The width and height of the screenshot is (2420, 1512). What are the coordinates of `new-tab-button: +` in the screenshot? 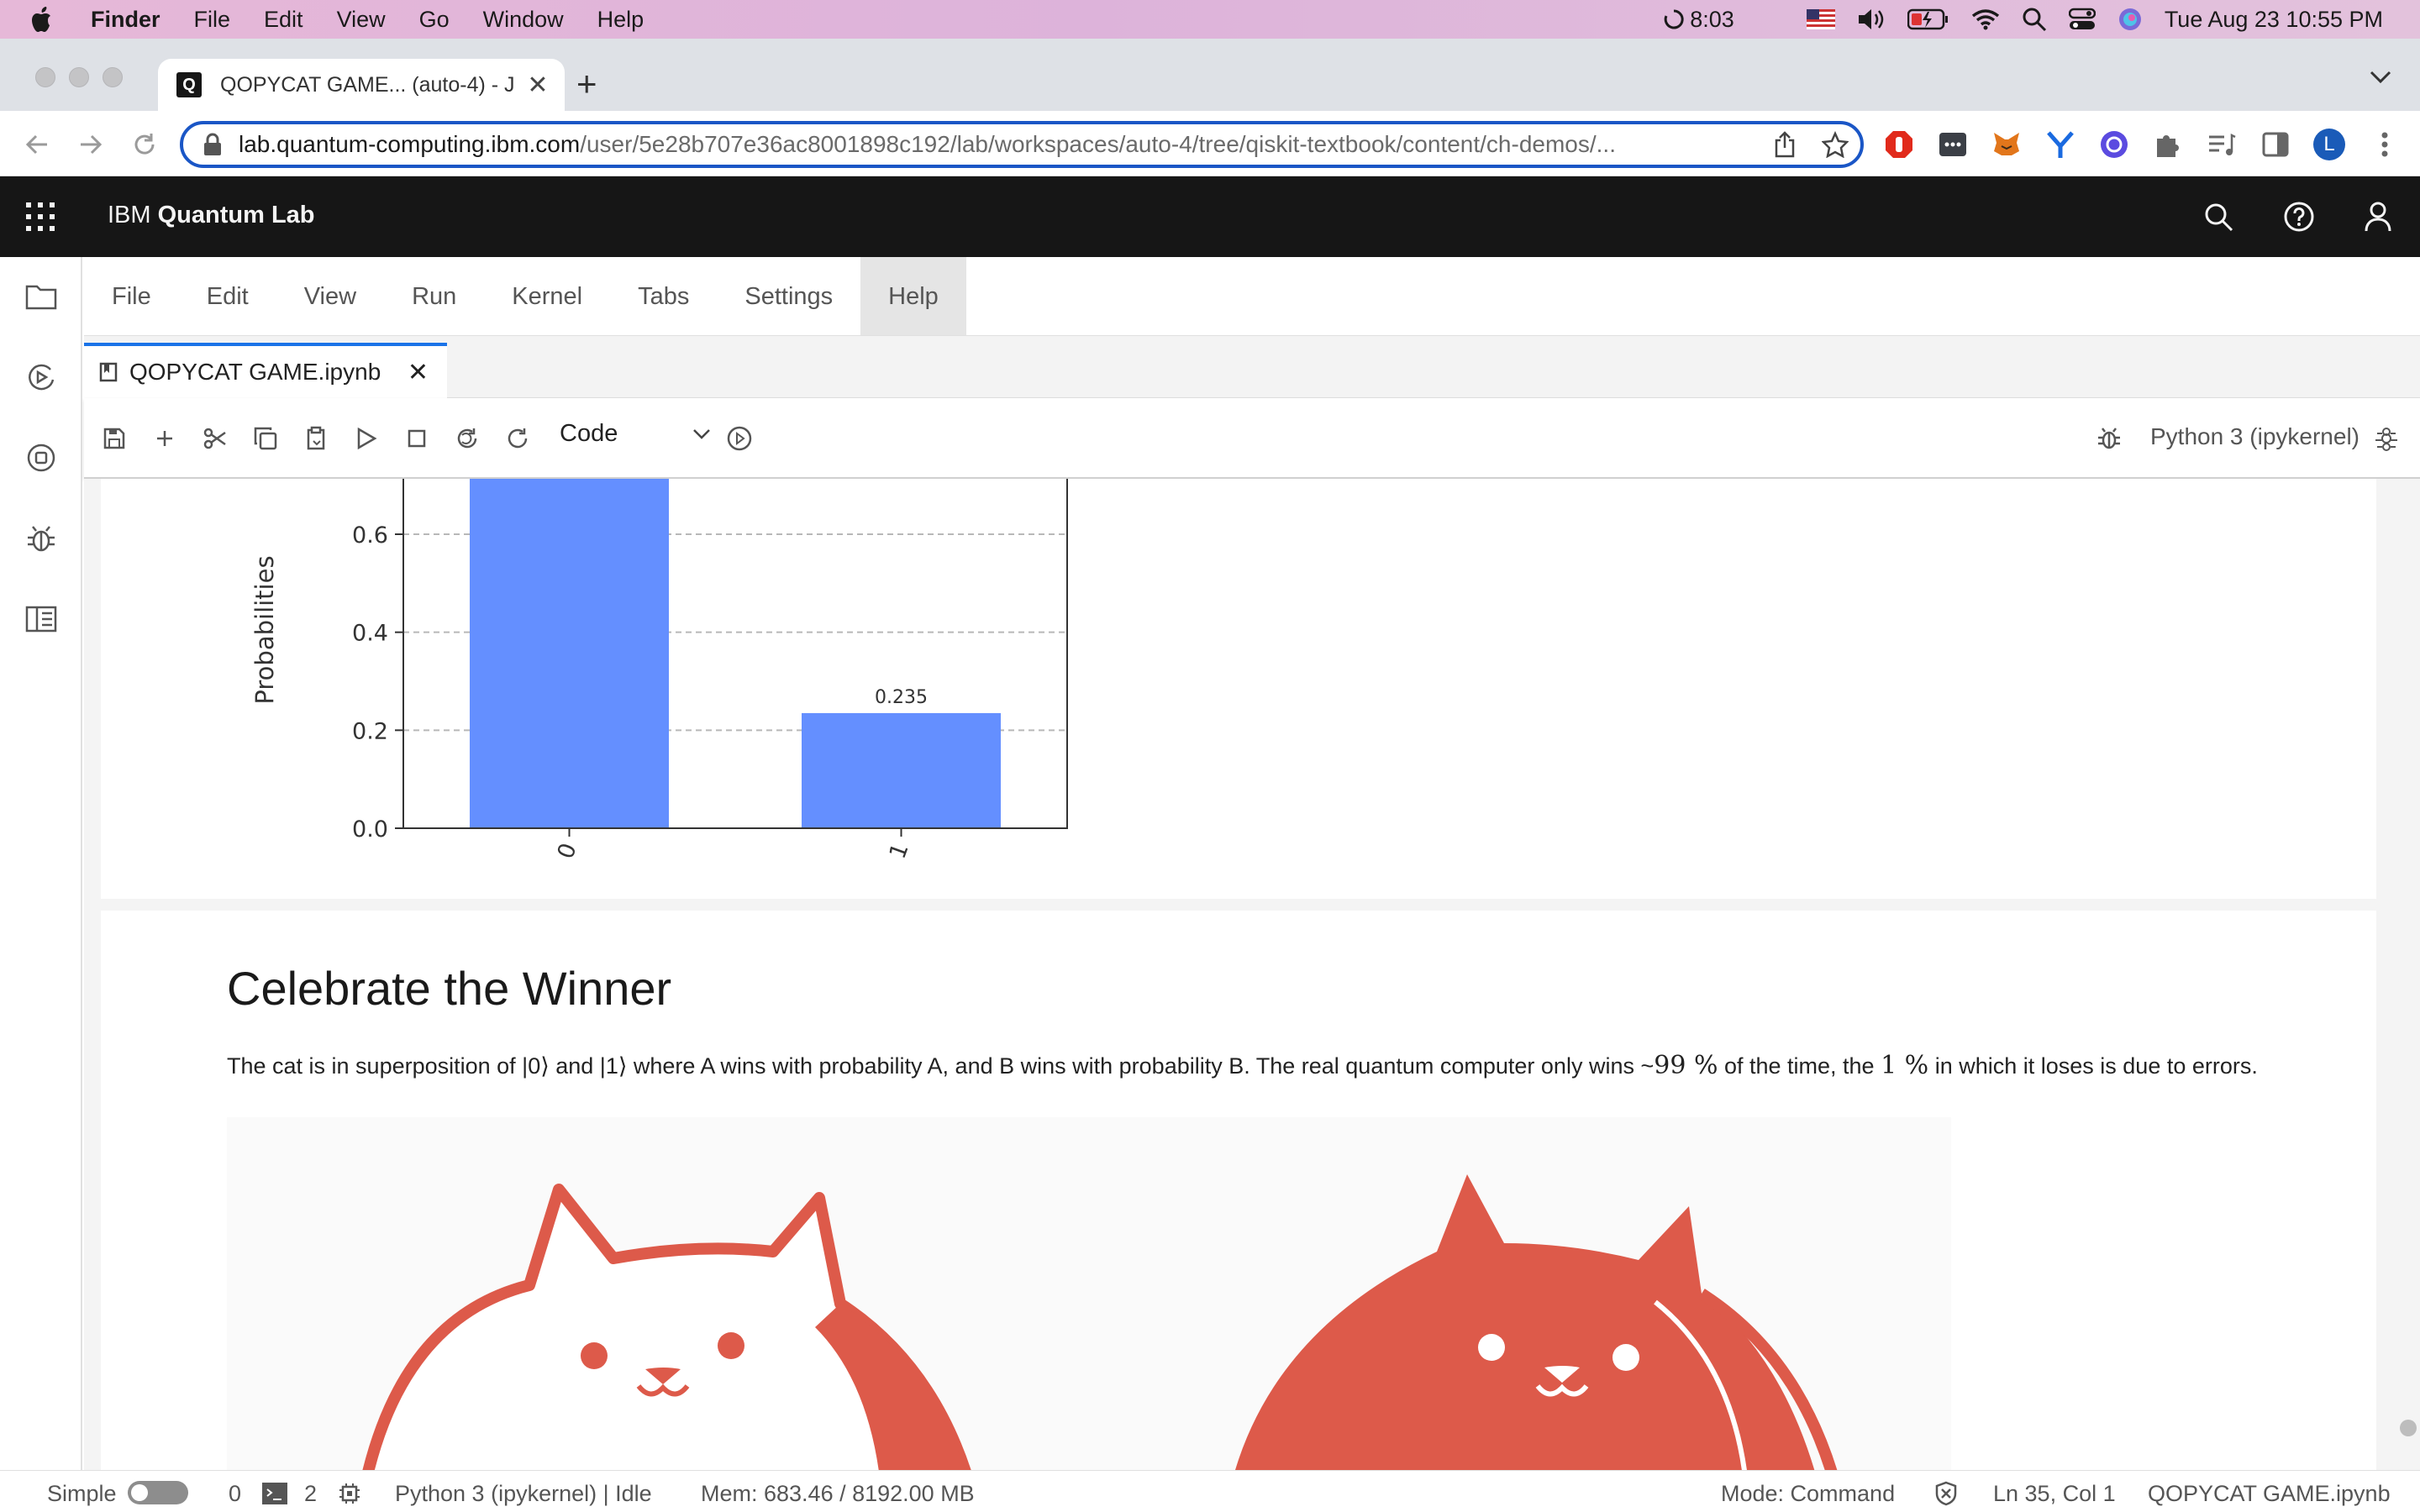 It's located at (586, 84).